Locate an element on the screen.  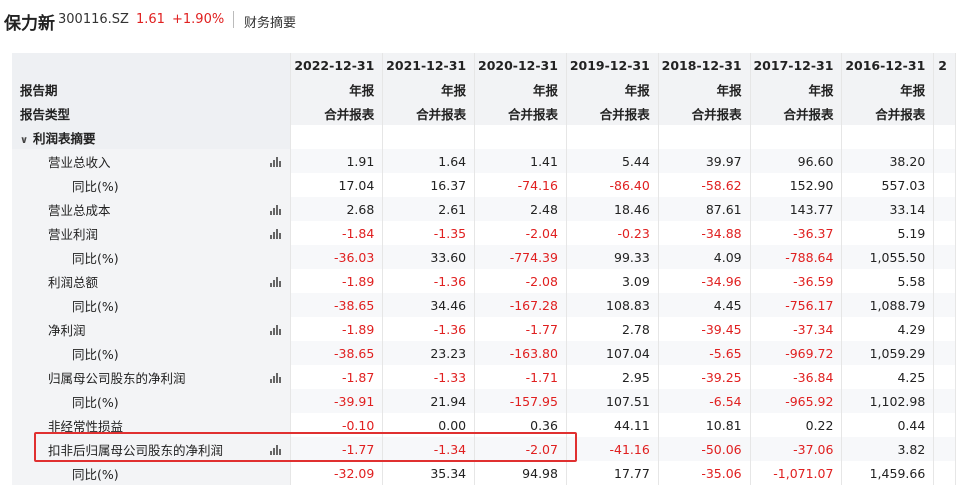
table-cell: -1.84 is located at coordinates (337, 233).